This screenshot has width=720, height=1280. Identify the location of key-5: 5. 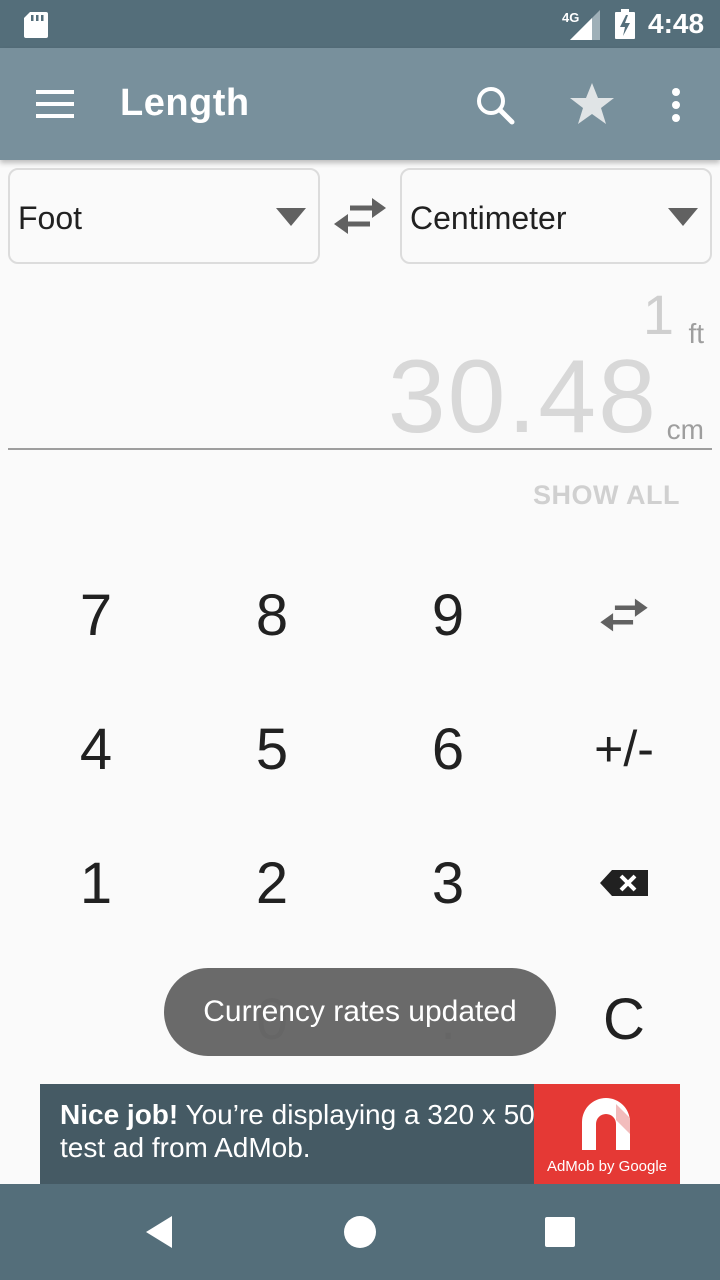
(272, 749).